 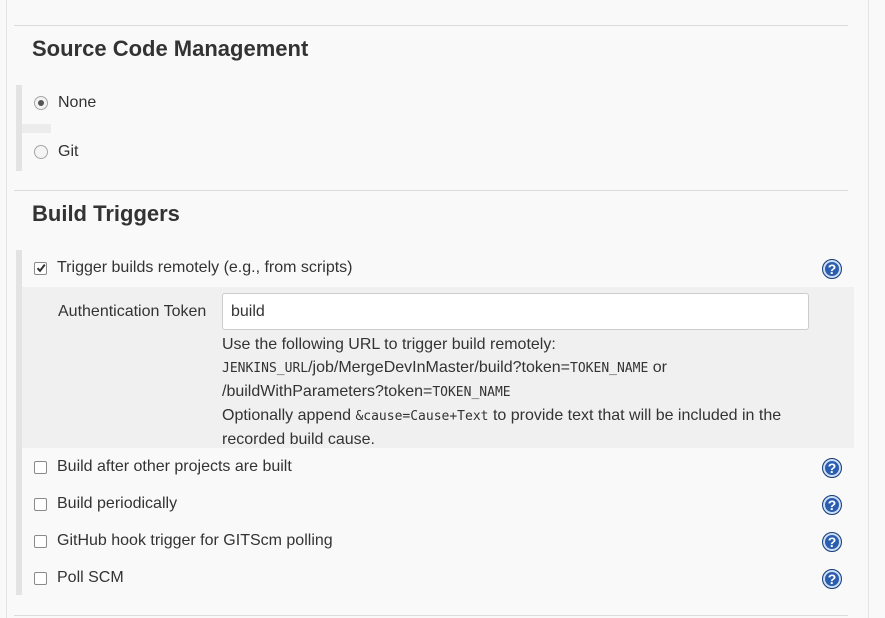 I want to click on scm-none-label: None, so click(x=77, y=102).